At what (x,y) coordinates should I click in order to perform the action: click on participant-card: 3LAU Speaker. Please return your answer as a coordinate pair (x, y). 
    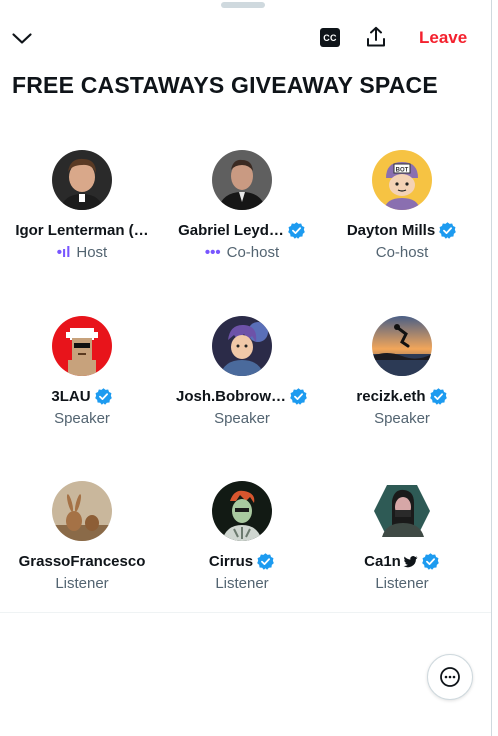
    Looking at the image, I should click on (82, 371).